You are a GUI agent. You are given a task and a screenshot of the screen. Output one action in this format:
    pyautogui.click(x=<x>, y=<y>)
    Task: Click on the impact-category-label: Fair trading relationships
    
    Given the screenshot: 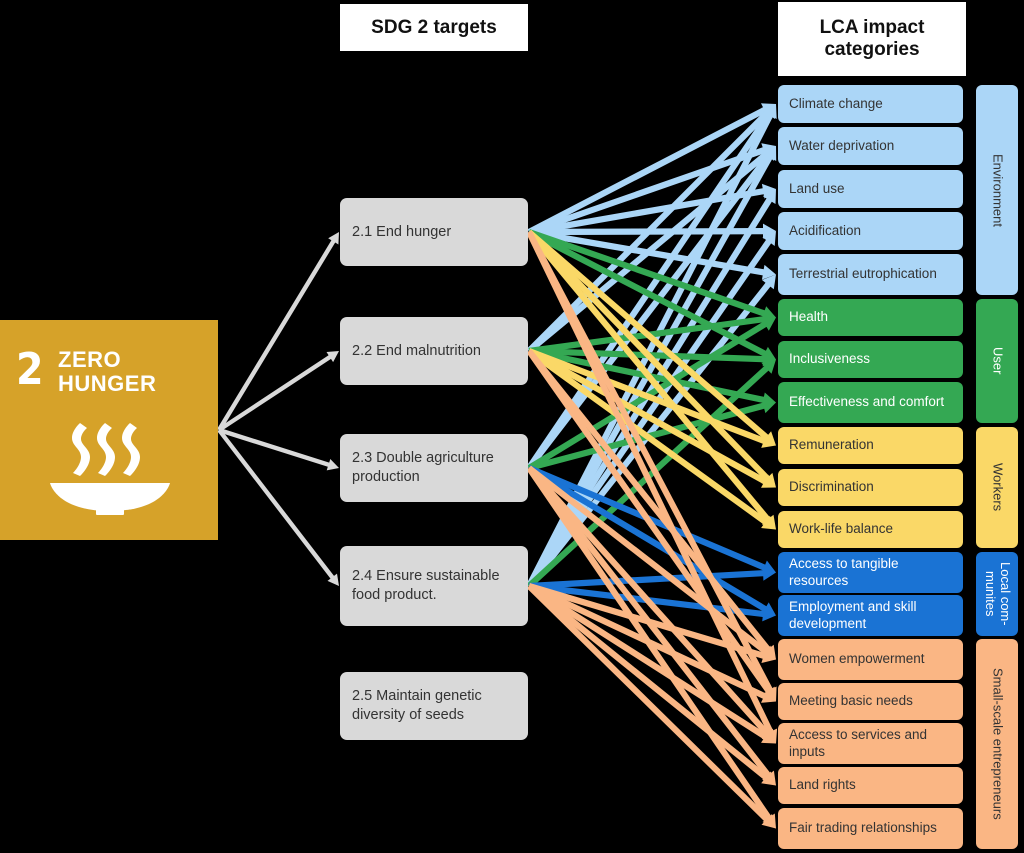 What is the action you would take?
    pyautogui.click(x=863, y=828)
    